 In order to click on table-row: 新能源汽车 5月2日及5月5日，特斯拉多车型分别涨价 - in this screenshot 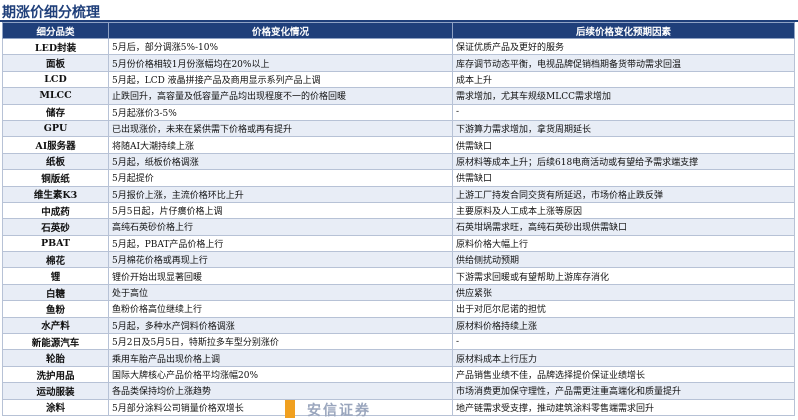, I will do `click(398, 342)`.